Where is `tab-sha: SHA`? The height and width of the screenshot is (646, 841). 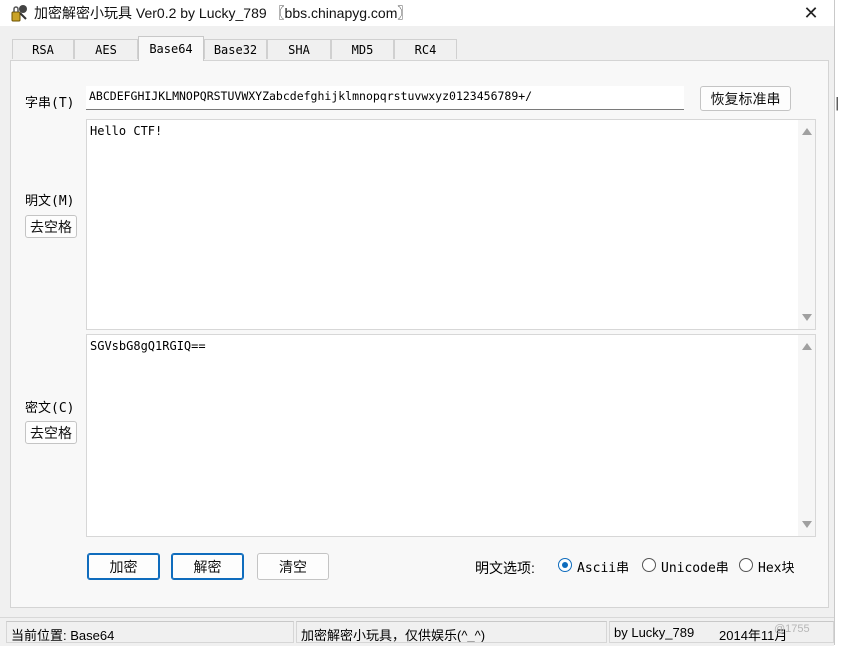 tab-sha: SHA is located at coordinates (299, 49).